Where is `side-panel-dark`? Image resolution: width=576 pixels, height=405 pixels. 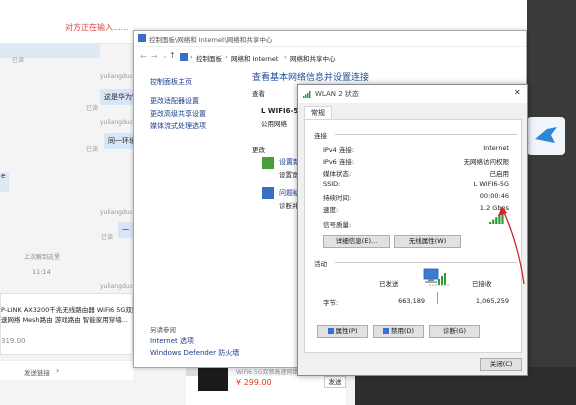
side-panel-dark is located at coordinates (551, 202).